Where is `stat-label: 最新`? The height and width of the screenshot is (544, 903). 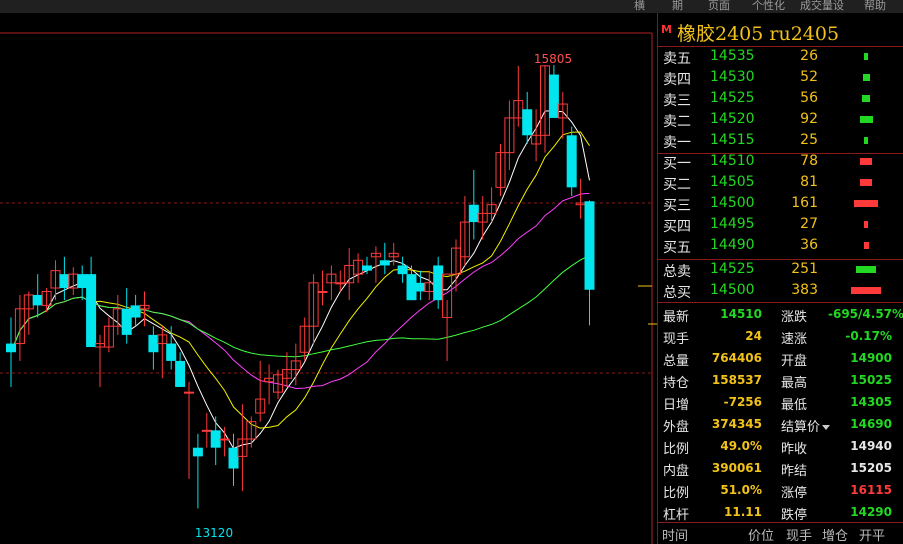
stat-label: 最新 is located at coordinates (676, 317).